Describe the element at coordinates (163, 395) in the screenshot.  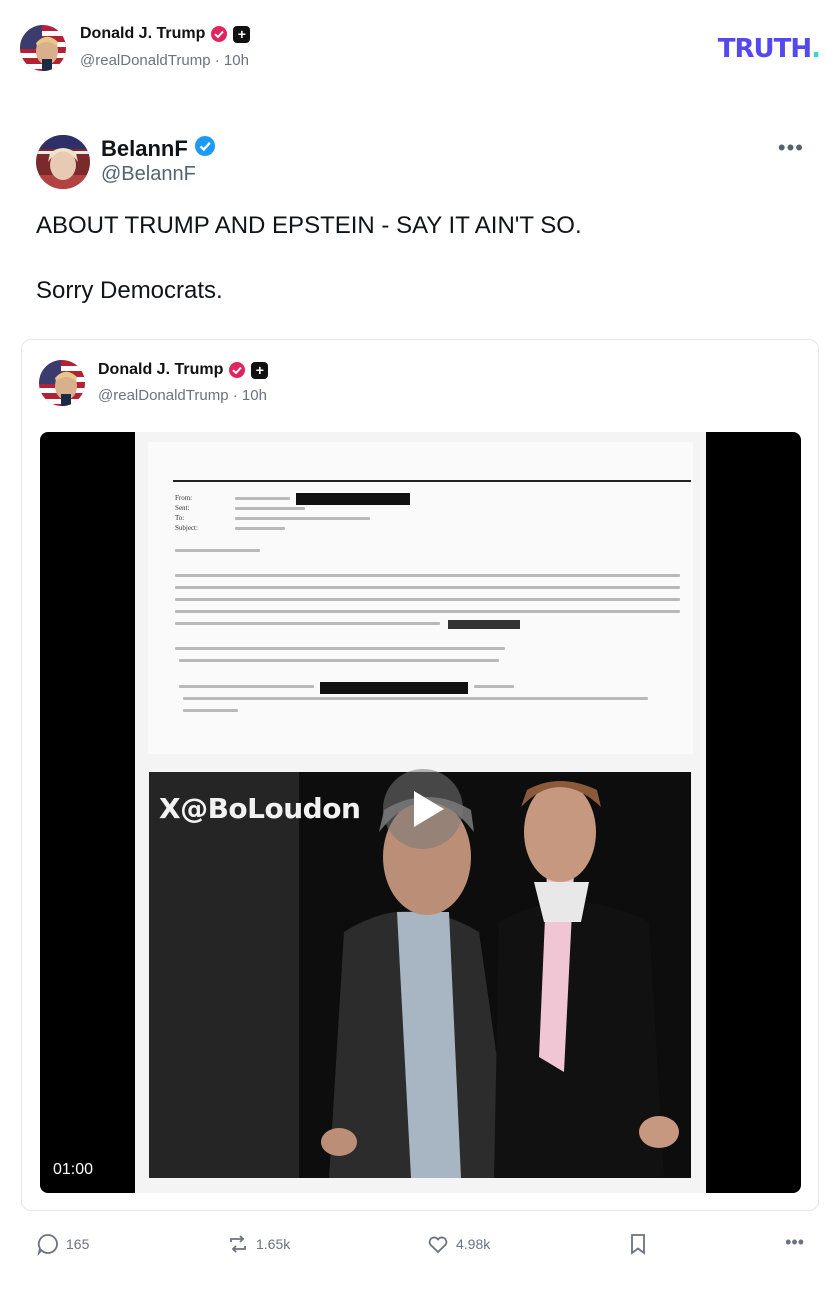
I see `card-author-handle: @realDonaldTrump` at that location.